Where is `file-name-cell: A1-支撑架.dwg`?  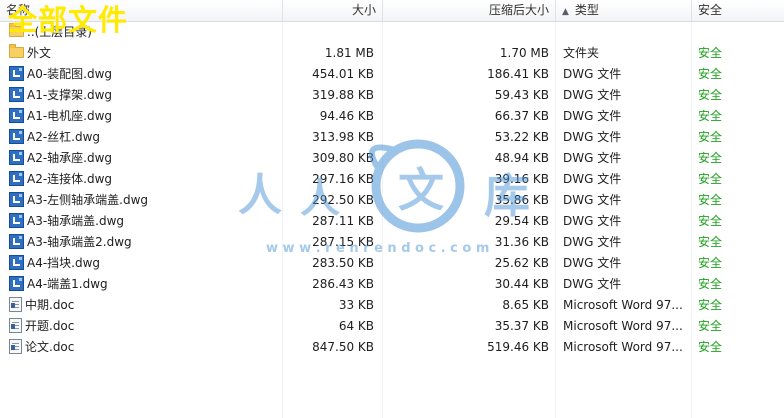 file-name-cell: A1-支撑架.dwg is located at coordinates (145, 95).